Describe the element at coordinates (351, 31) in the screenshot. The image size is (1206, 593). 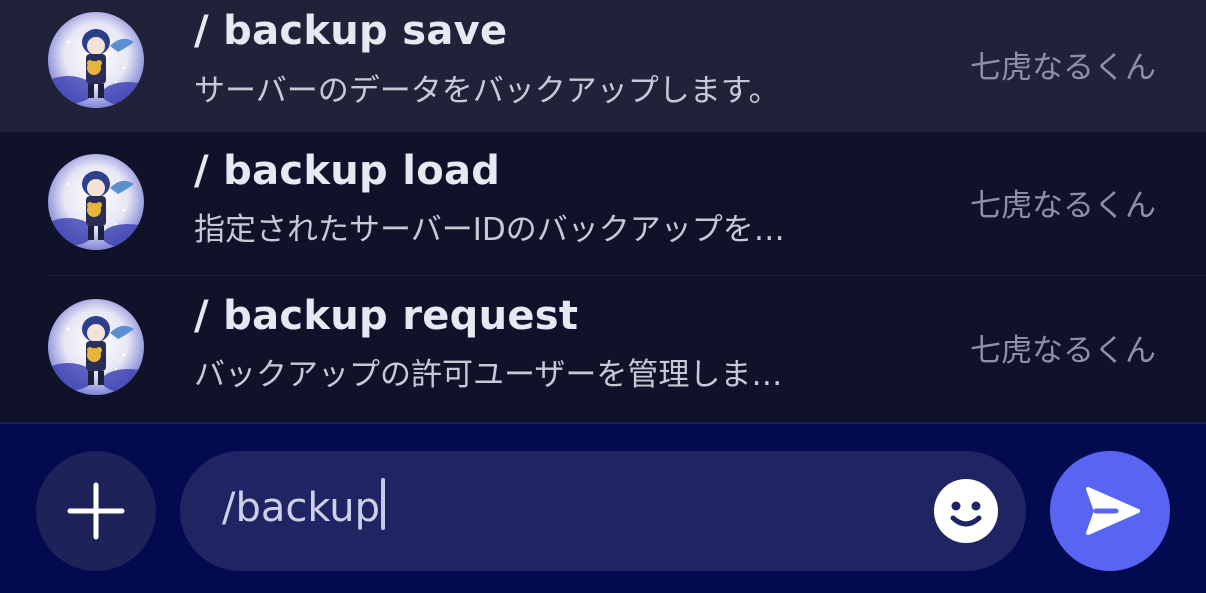
I see `command-name: / backup save` at that location.